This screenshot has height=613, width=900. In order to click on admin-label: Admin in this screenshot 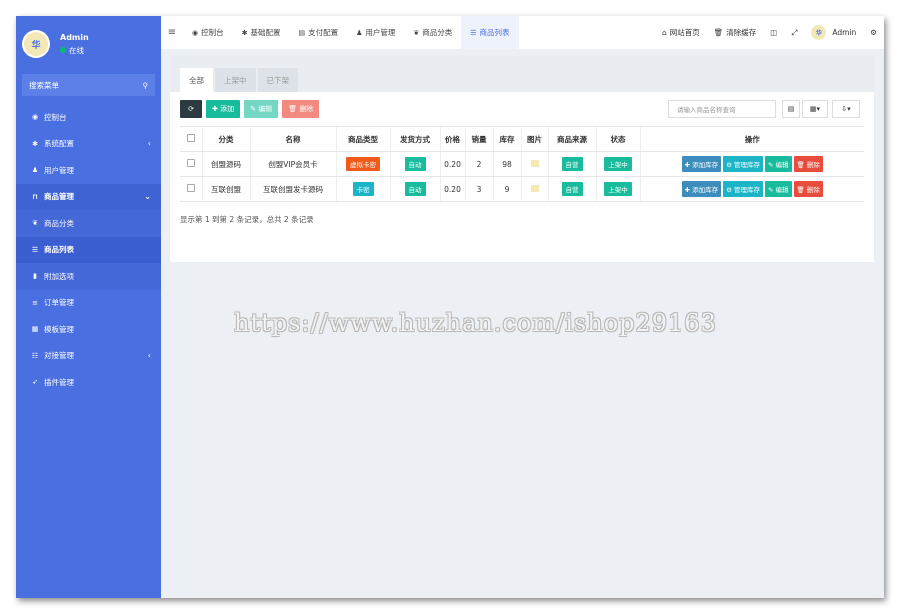, I will do `click(844, 32)`.